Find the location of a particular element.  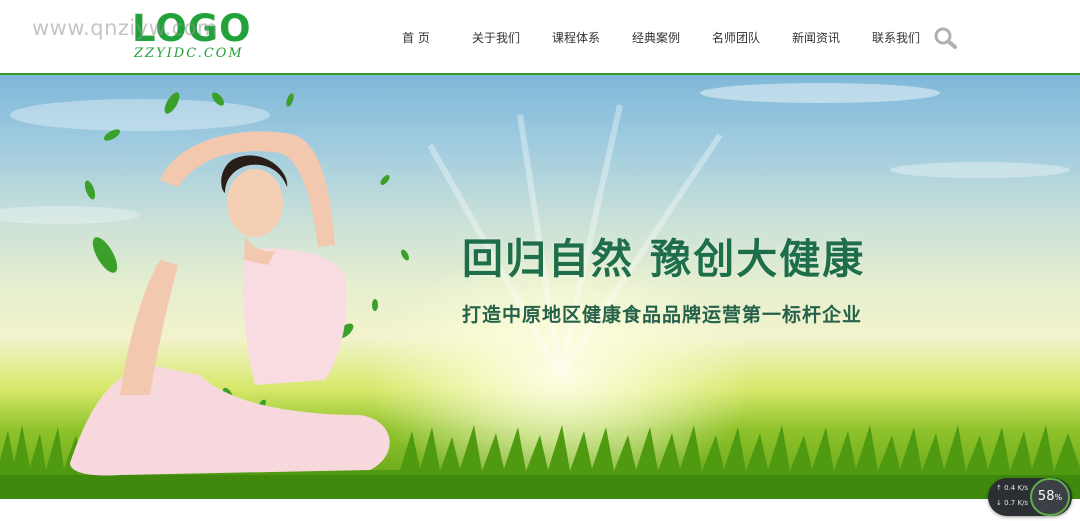

banner-headline: 回归自然 豫创大健康 is located at coordinates (664, 259).